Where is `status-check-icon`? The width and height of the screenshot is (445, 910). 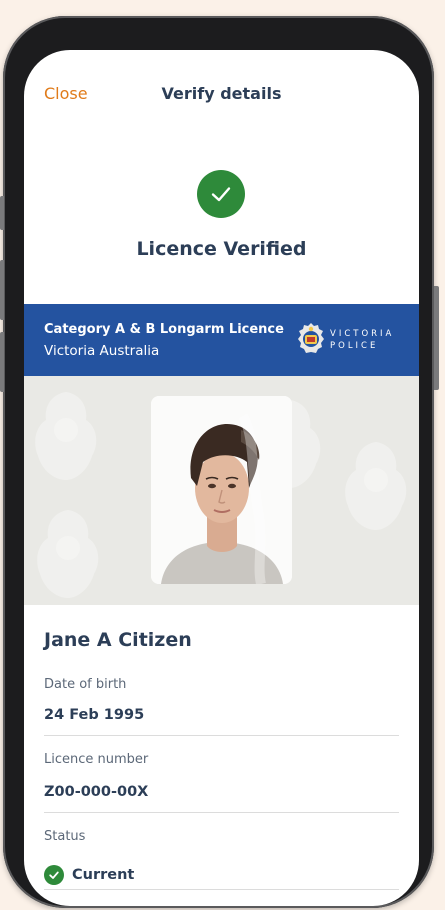
status-check-icon is located at coordinates (54, 875).